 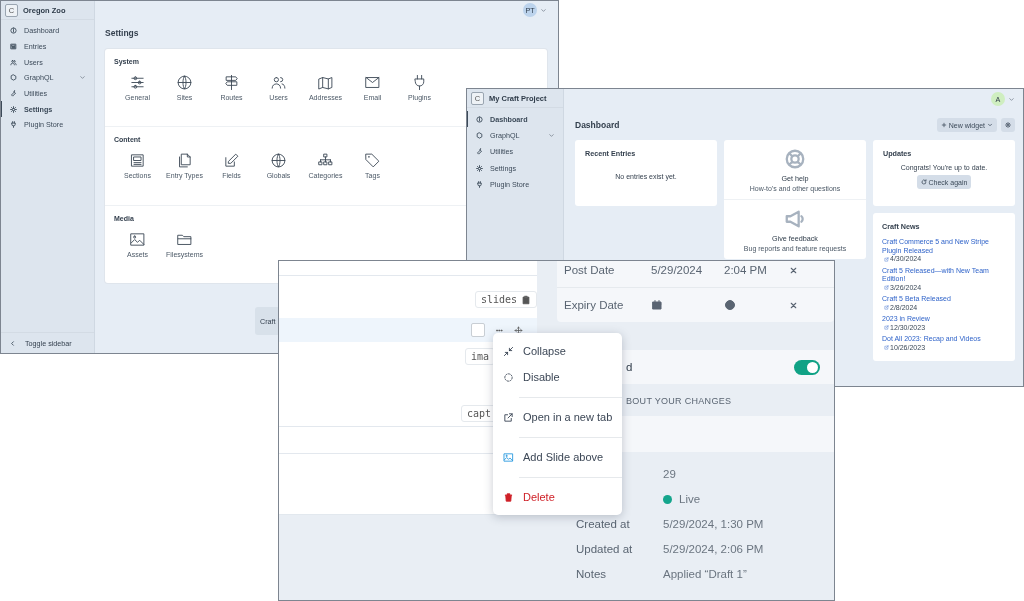 What do you see at coordinates (508, 497) in the screenshot?
I see `trash-icon` at bounding box center [508, 497].